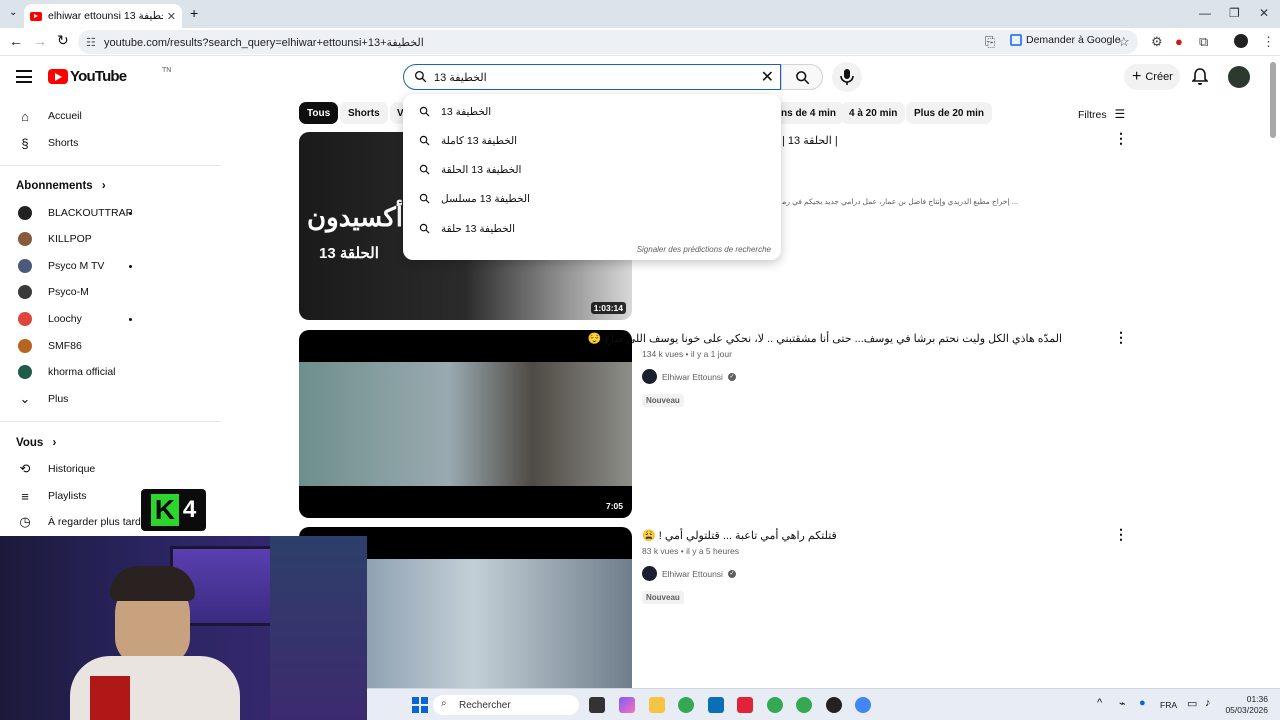  I want to click on store-icon, so click(716, 705).